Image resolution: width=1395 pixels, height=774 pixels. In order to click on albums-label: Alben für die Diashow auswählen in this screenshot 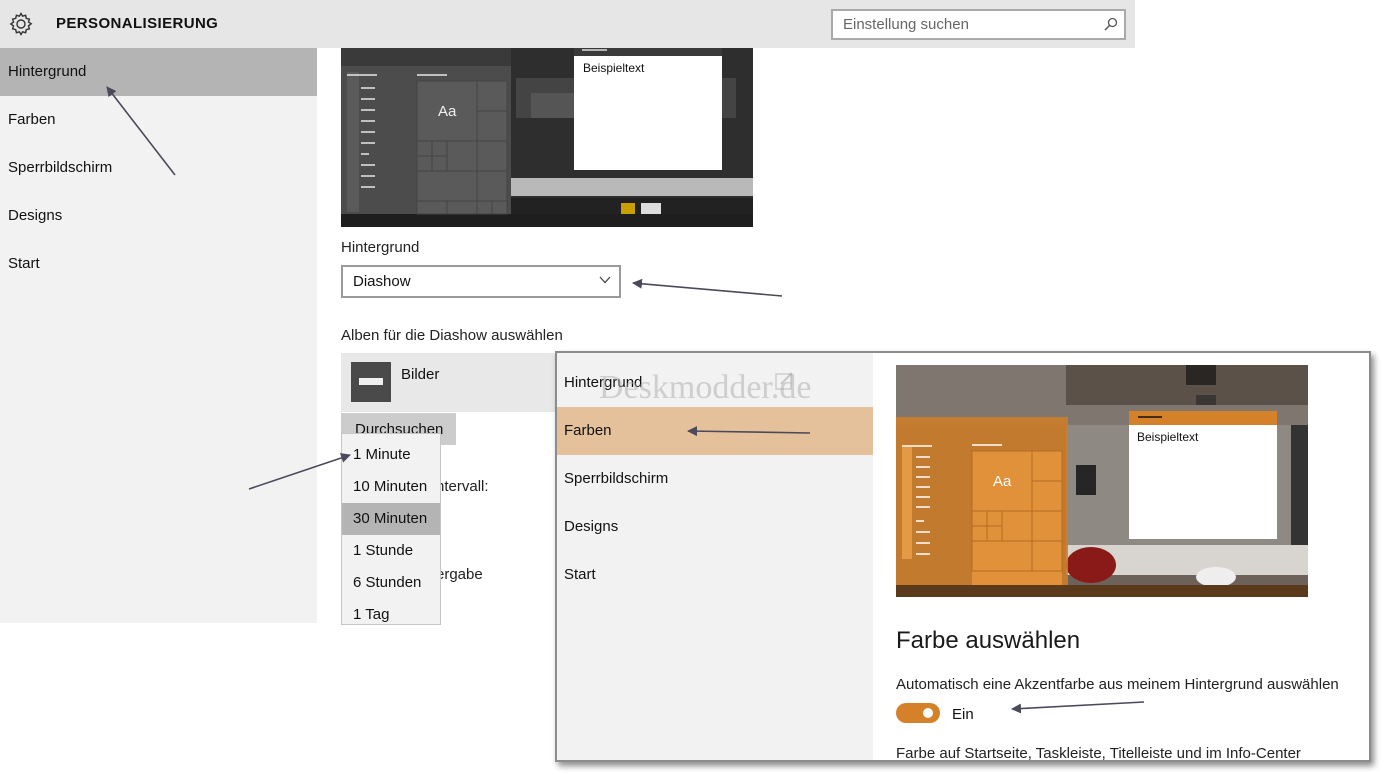, I will do `click(452, 335)`.